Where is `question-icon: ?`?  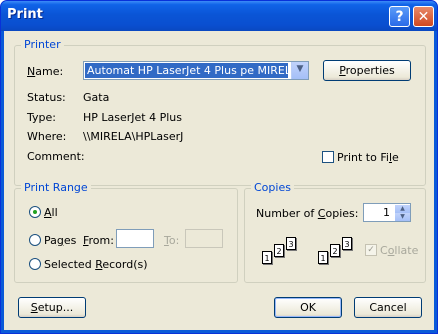 question-icon: ? is located at coordinates (399, 17).